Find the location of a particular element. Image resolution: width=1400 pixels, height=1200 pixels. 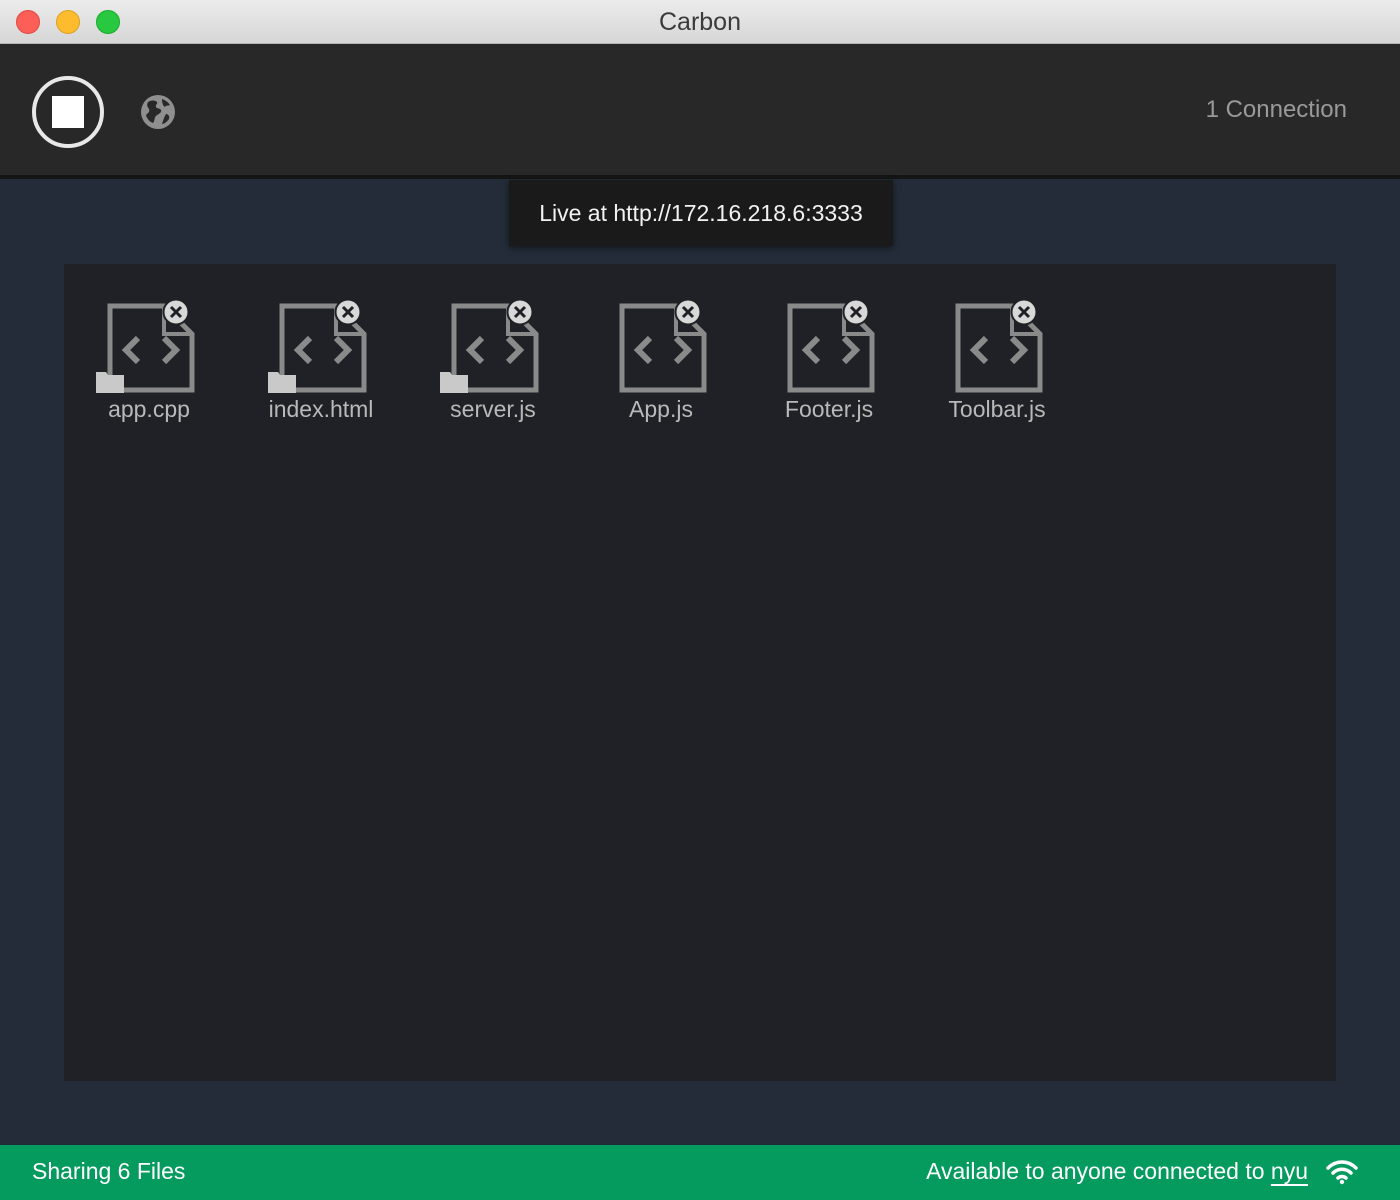

stop-sharing-button is located at coordinates (68, 112).